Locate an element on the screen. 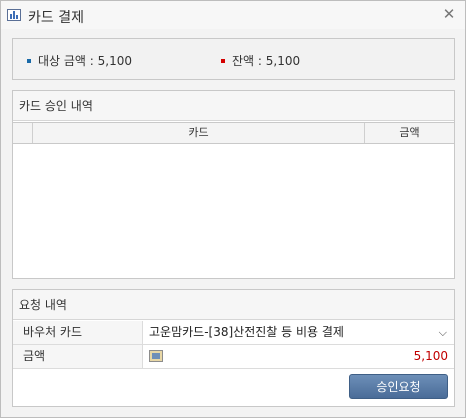 Image resolution: width=466 pixels, height=418 pixels. balance-amount: 잔액 : 5,100 is located at coordinates (260, 60).